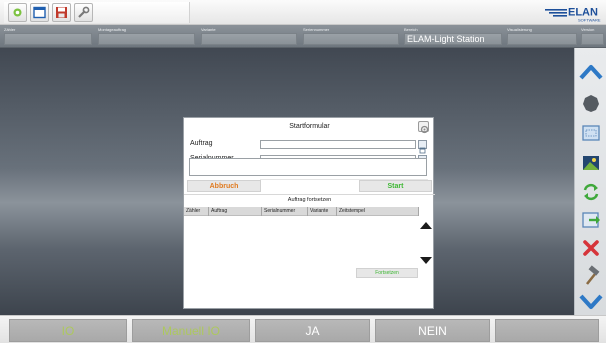 This screenshot has width=606, height=343. What do you see at coordinates (68, 330) in the screenshot?
I see `io-button: IO` at bounding box center [68, 330].